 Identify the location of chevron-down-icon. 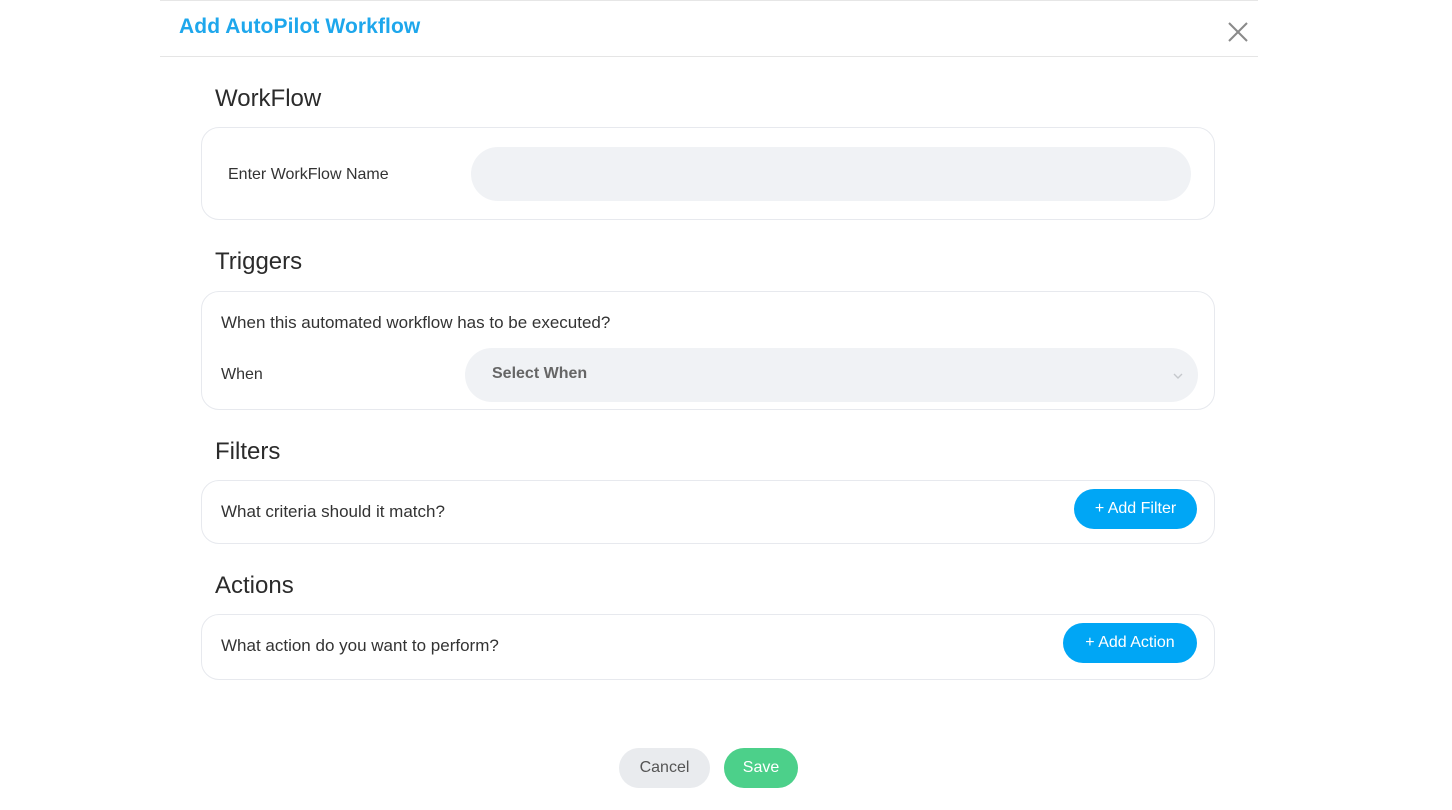
(1178, 375).